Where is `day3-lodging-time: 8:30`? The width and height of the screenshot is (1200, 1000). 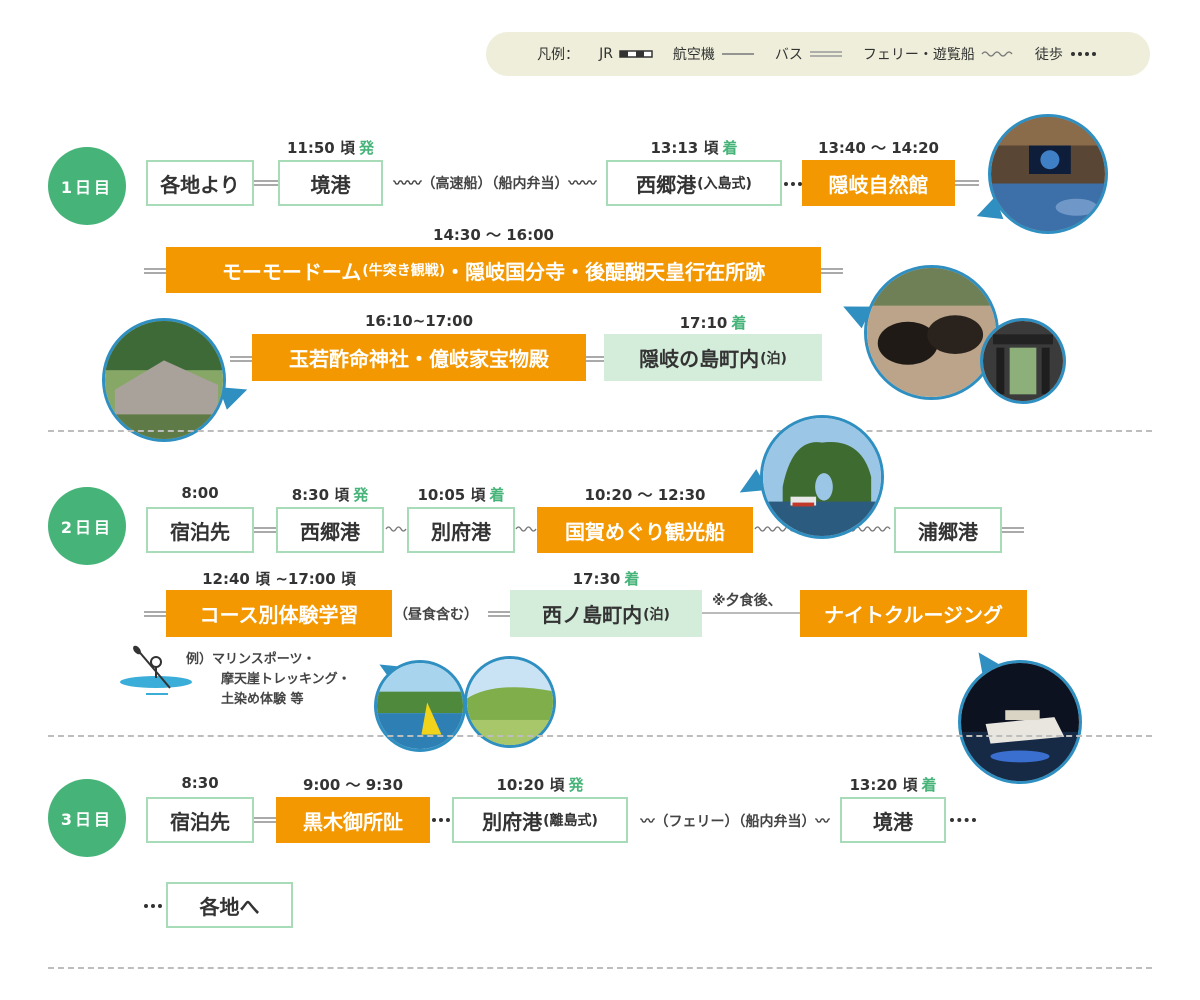 day3-lodging-time: 8:30 is located at coordinates (200, 783).